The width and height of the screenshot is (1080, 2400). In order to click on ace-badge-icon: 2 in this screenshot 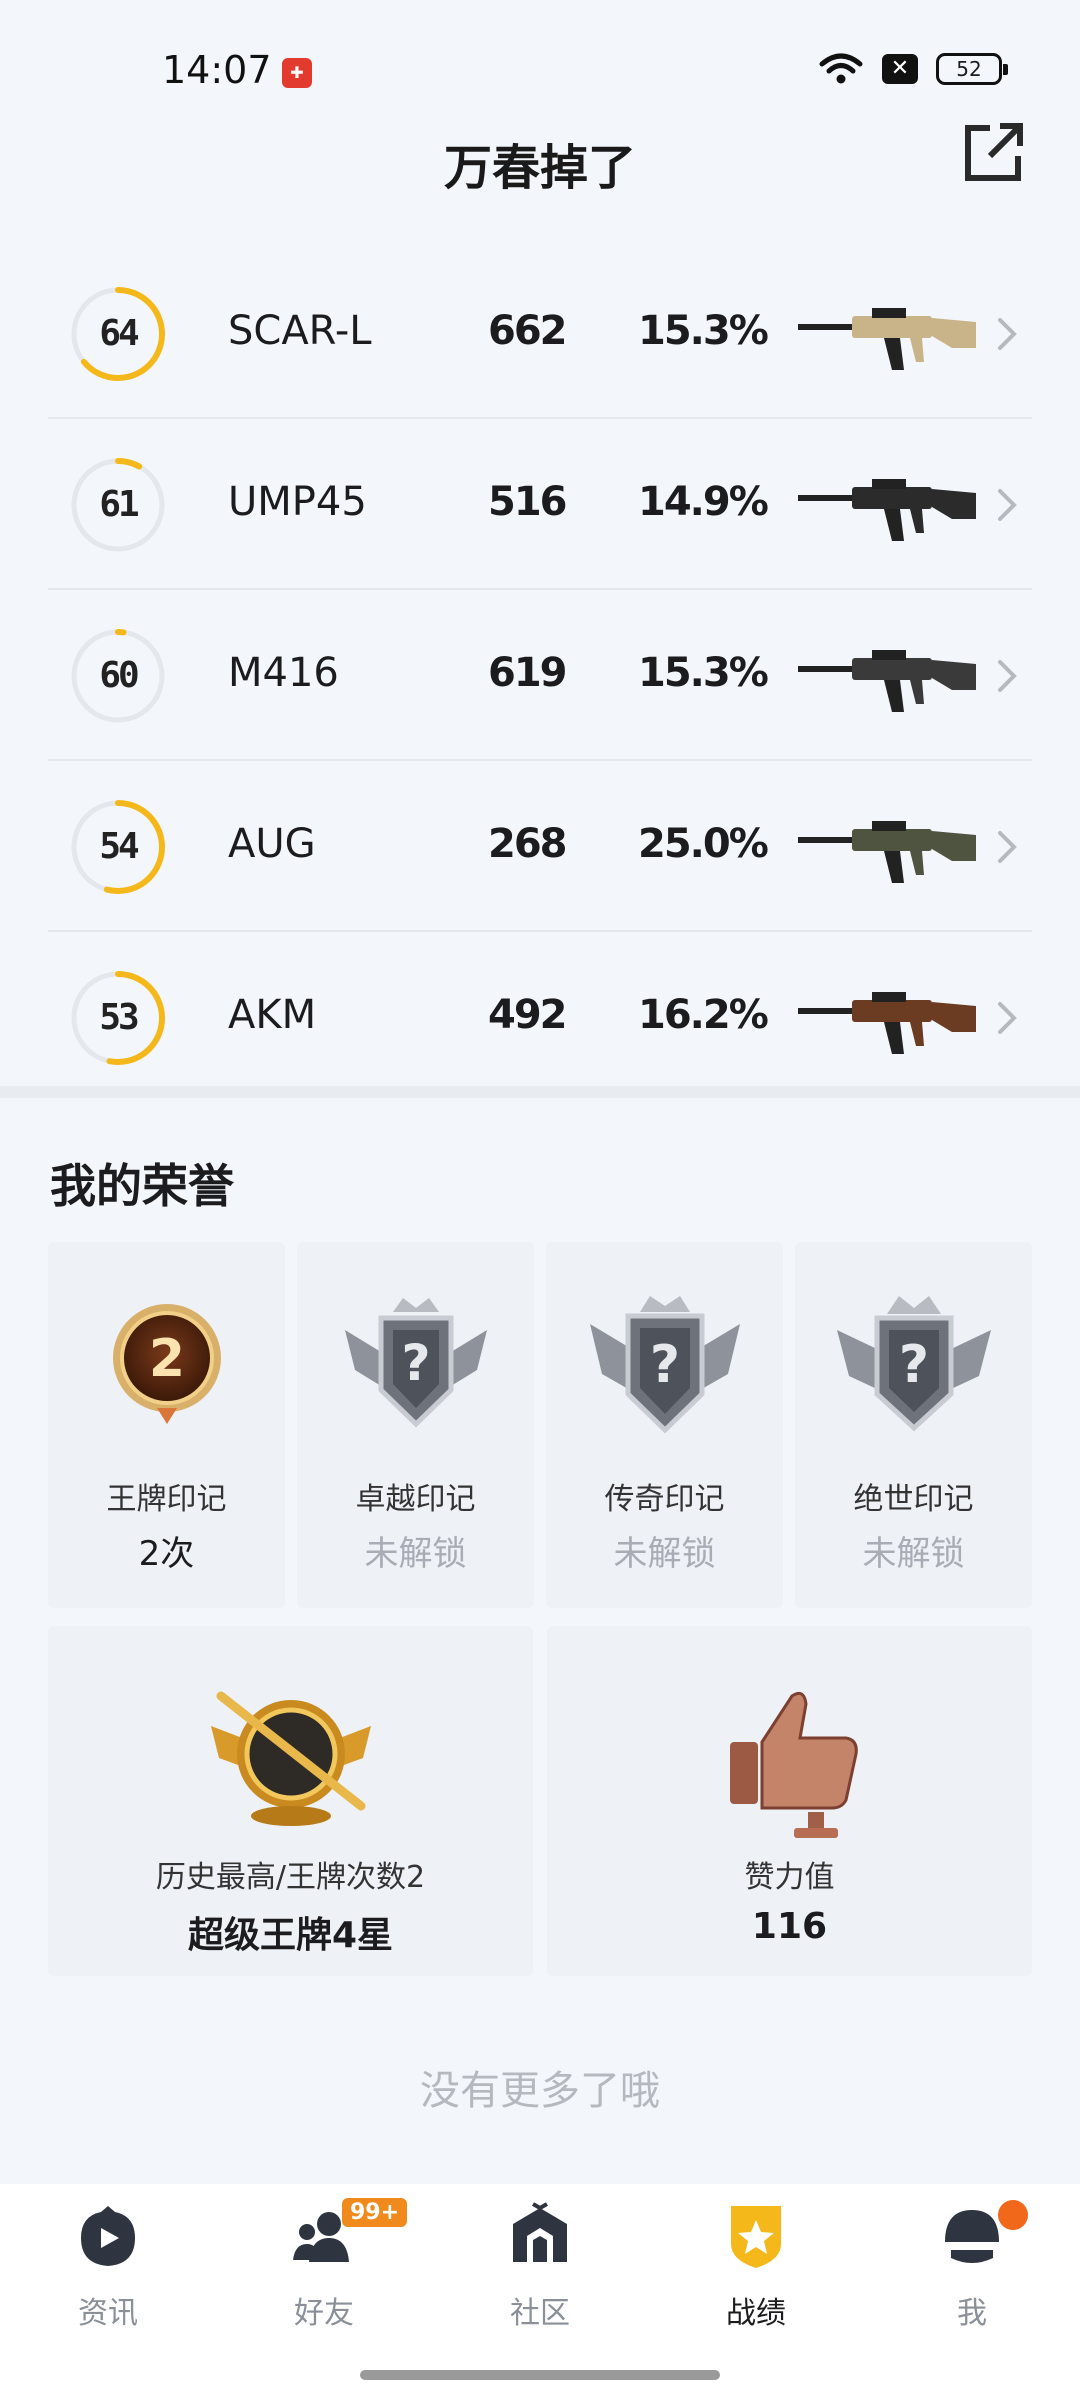, I will do `click(166, 1364)`.